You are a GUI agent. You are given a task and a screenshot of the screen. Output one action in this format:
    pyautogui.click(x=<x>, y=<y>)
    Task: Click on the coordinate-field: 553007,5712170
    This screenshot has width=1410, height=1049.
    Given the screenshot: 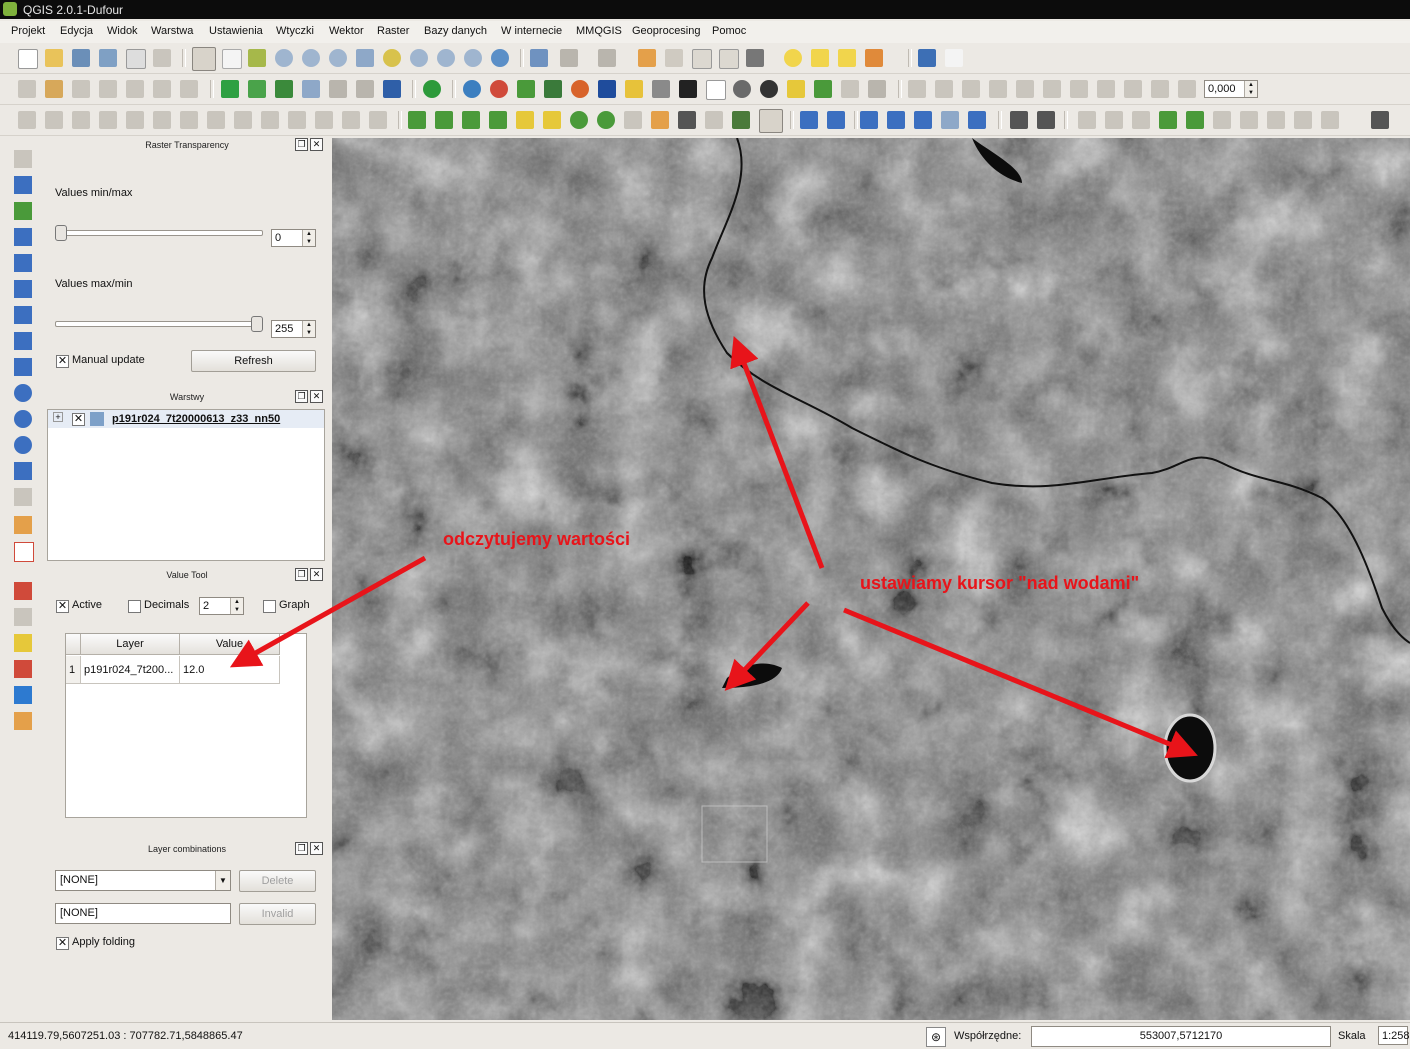 What is the action you would take?
    pyautogui.click(x=1181, y=1036)
    